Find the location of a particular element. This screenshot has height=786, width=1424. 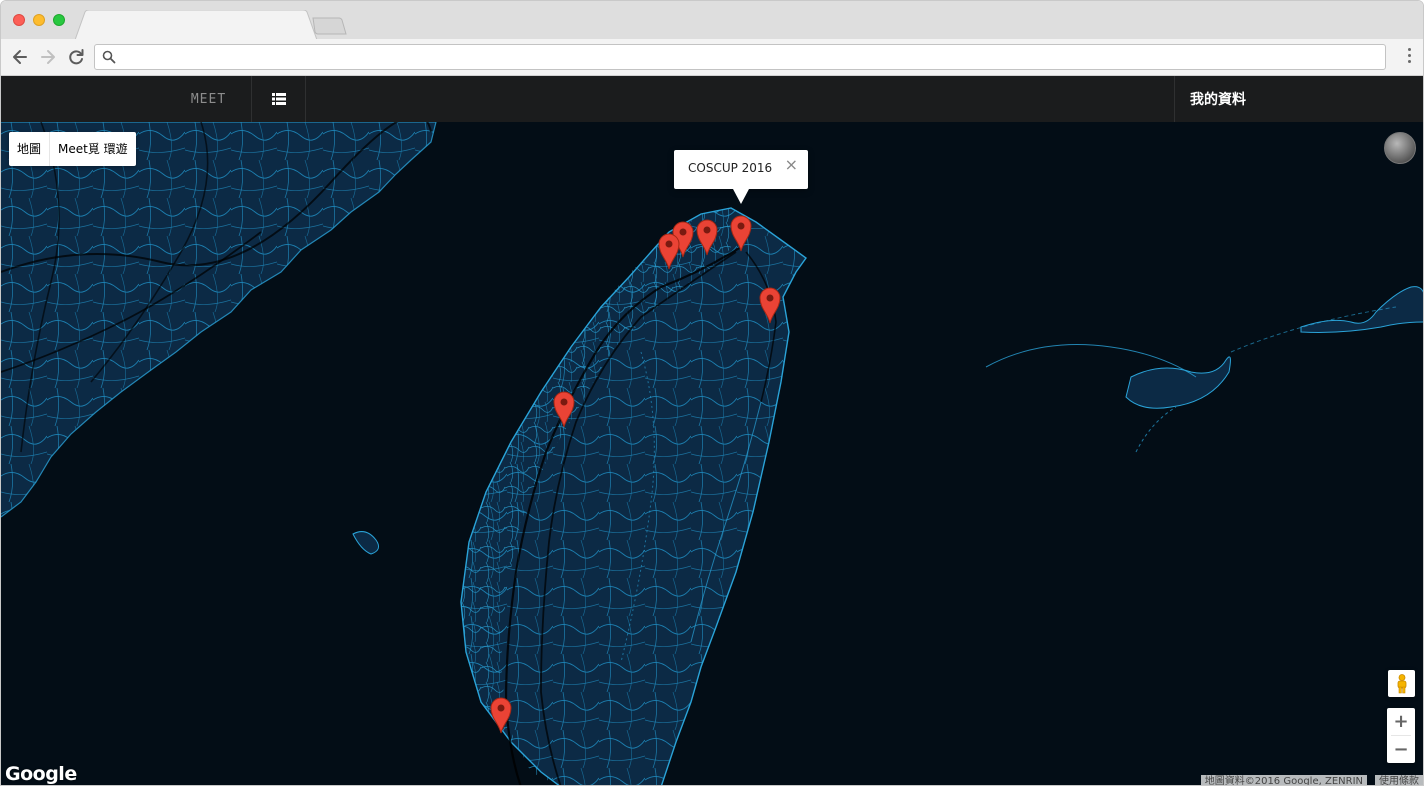

map-type-control: 地圖 Meet覓 環遊 is located at coordinates (72, 149).